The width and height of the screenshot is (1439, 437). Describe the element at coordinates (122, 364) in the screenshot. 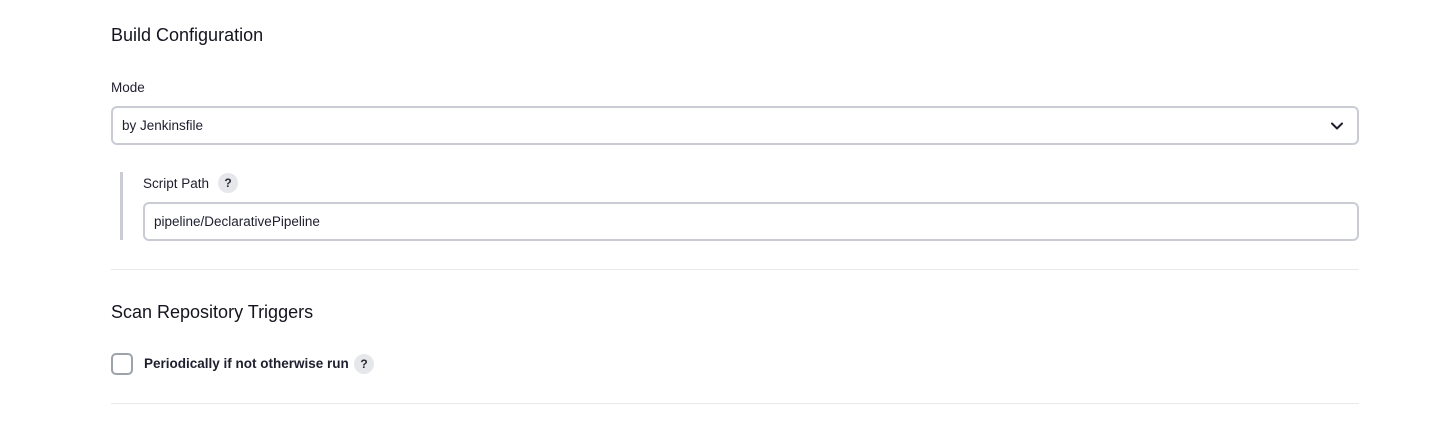

I see `periodic-checkbox` at that location.